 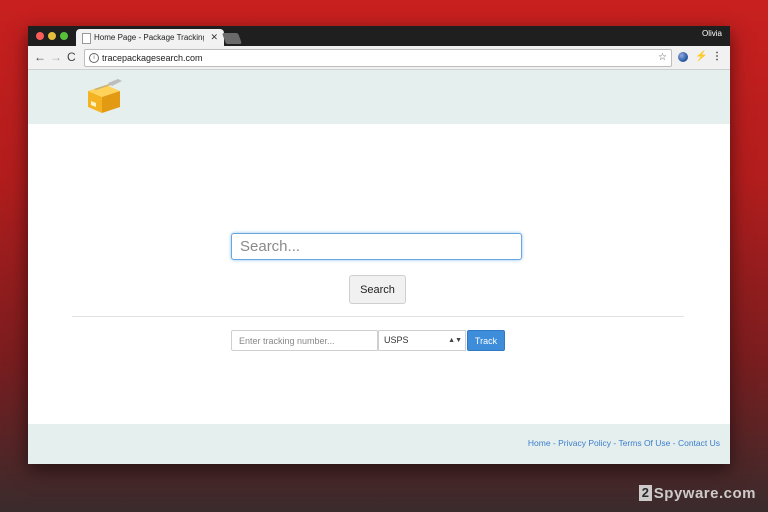 What do you see at coordinates (64, 36) in the screenshot?
I see `maximize-window-button` at bounding box center [64, 36].